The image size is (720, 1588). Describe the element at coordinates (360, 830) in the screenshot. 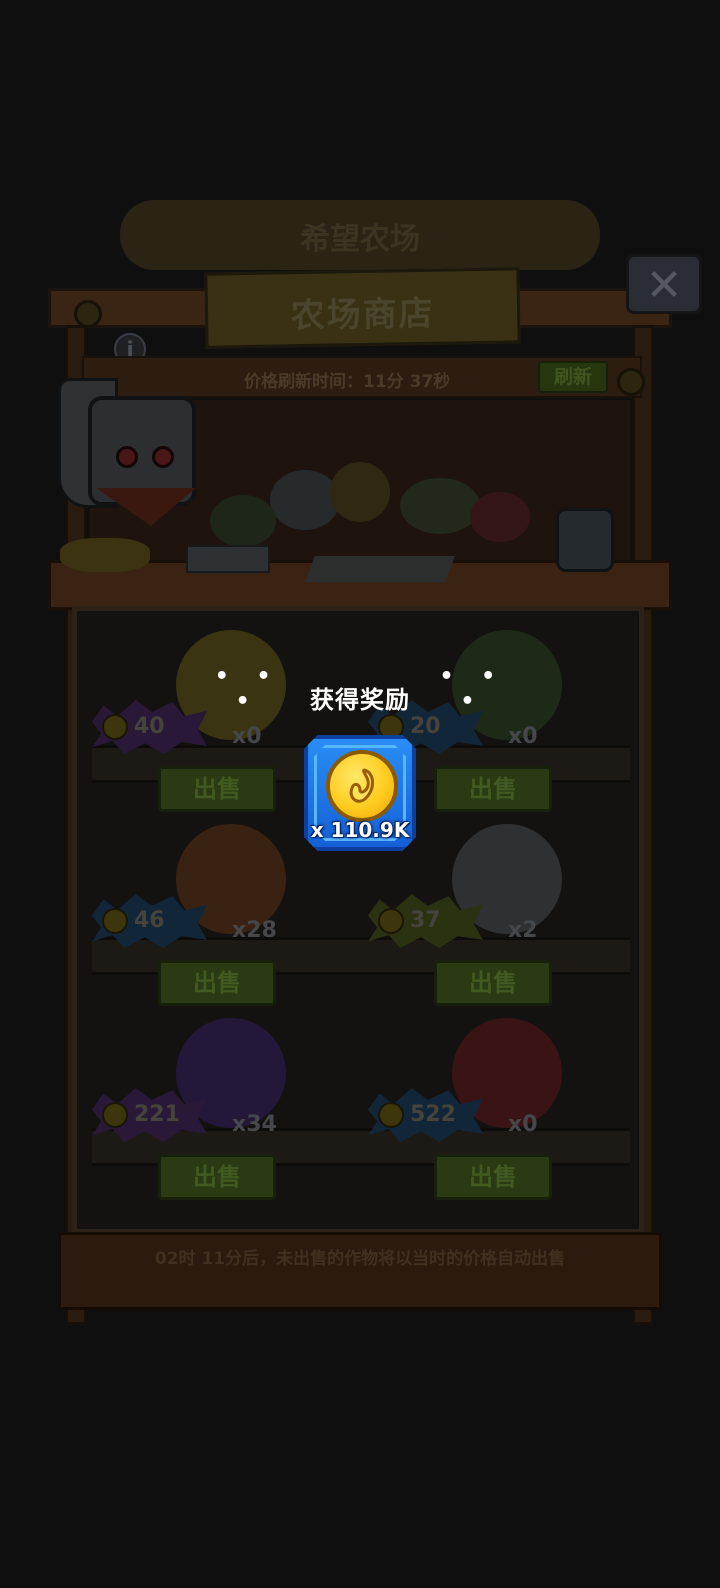

I see `reward-amount: x 110.9K` at that location.